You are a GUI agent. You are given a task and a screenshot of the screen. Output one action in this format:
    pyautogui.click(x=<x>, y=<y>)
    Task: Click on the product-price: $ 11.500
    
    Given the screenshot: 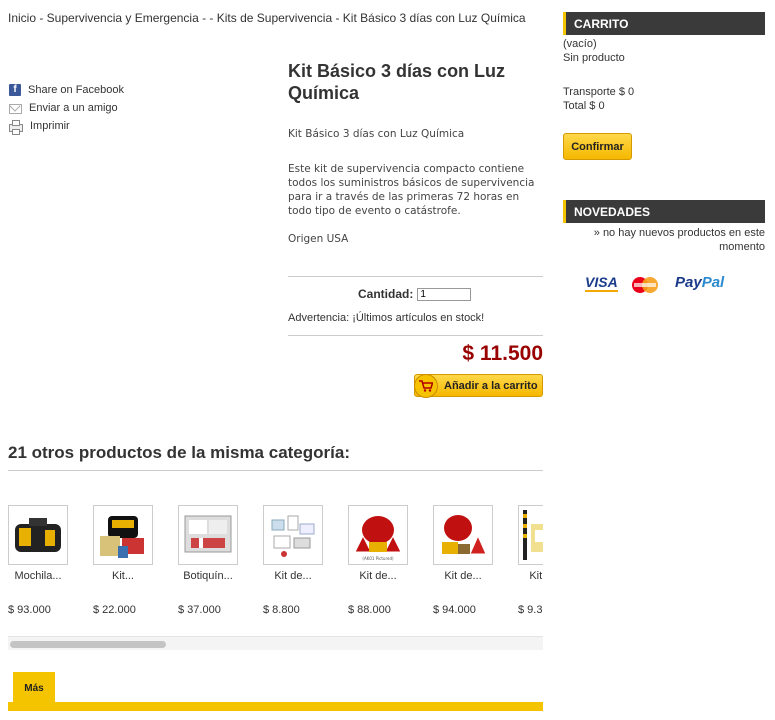 What is the action you would take?
    pyautogui.click(x=502, y=353)
    